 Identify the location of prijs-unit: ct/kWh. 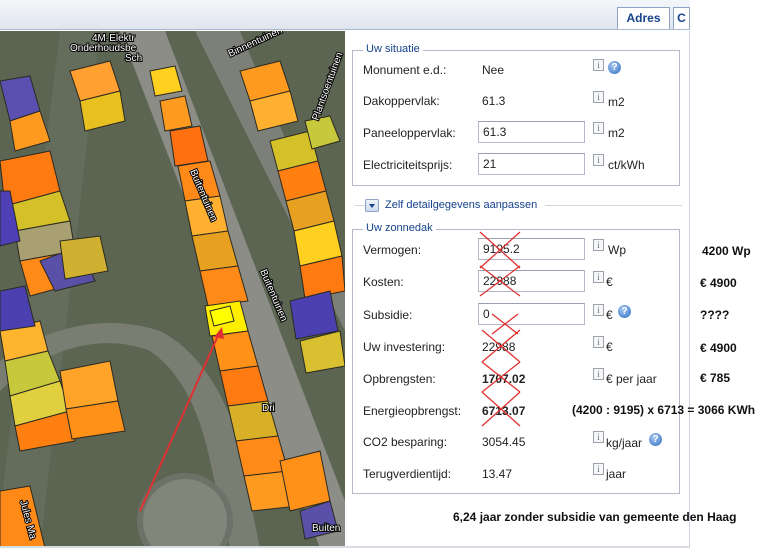
(626, 165).